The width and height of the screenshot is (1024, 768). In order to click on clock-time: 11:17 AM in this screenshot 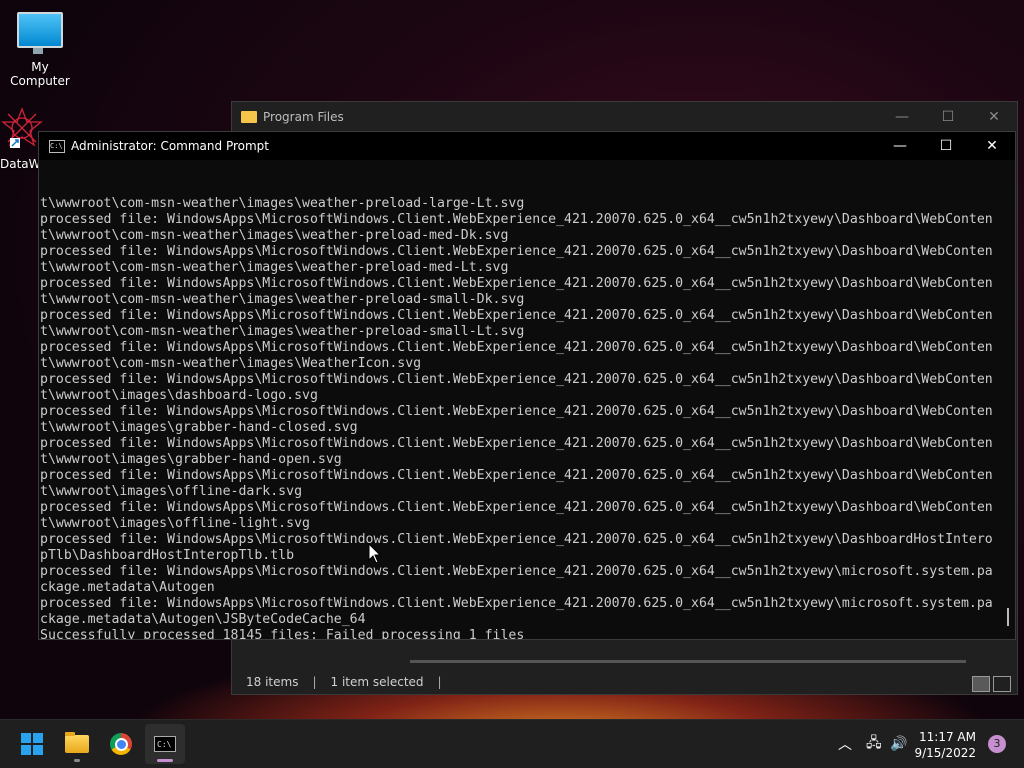, I will do `click(947, 737)`.